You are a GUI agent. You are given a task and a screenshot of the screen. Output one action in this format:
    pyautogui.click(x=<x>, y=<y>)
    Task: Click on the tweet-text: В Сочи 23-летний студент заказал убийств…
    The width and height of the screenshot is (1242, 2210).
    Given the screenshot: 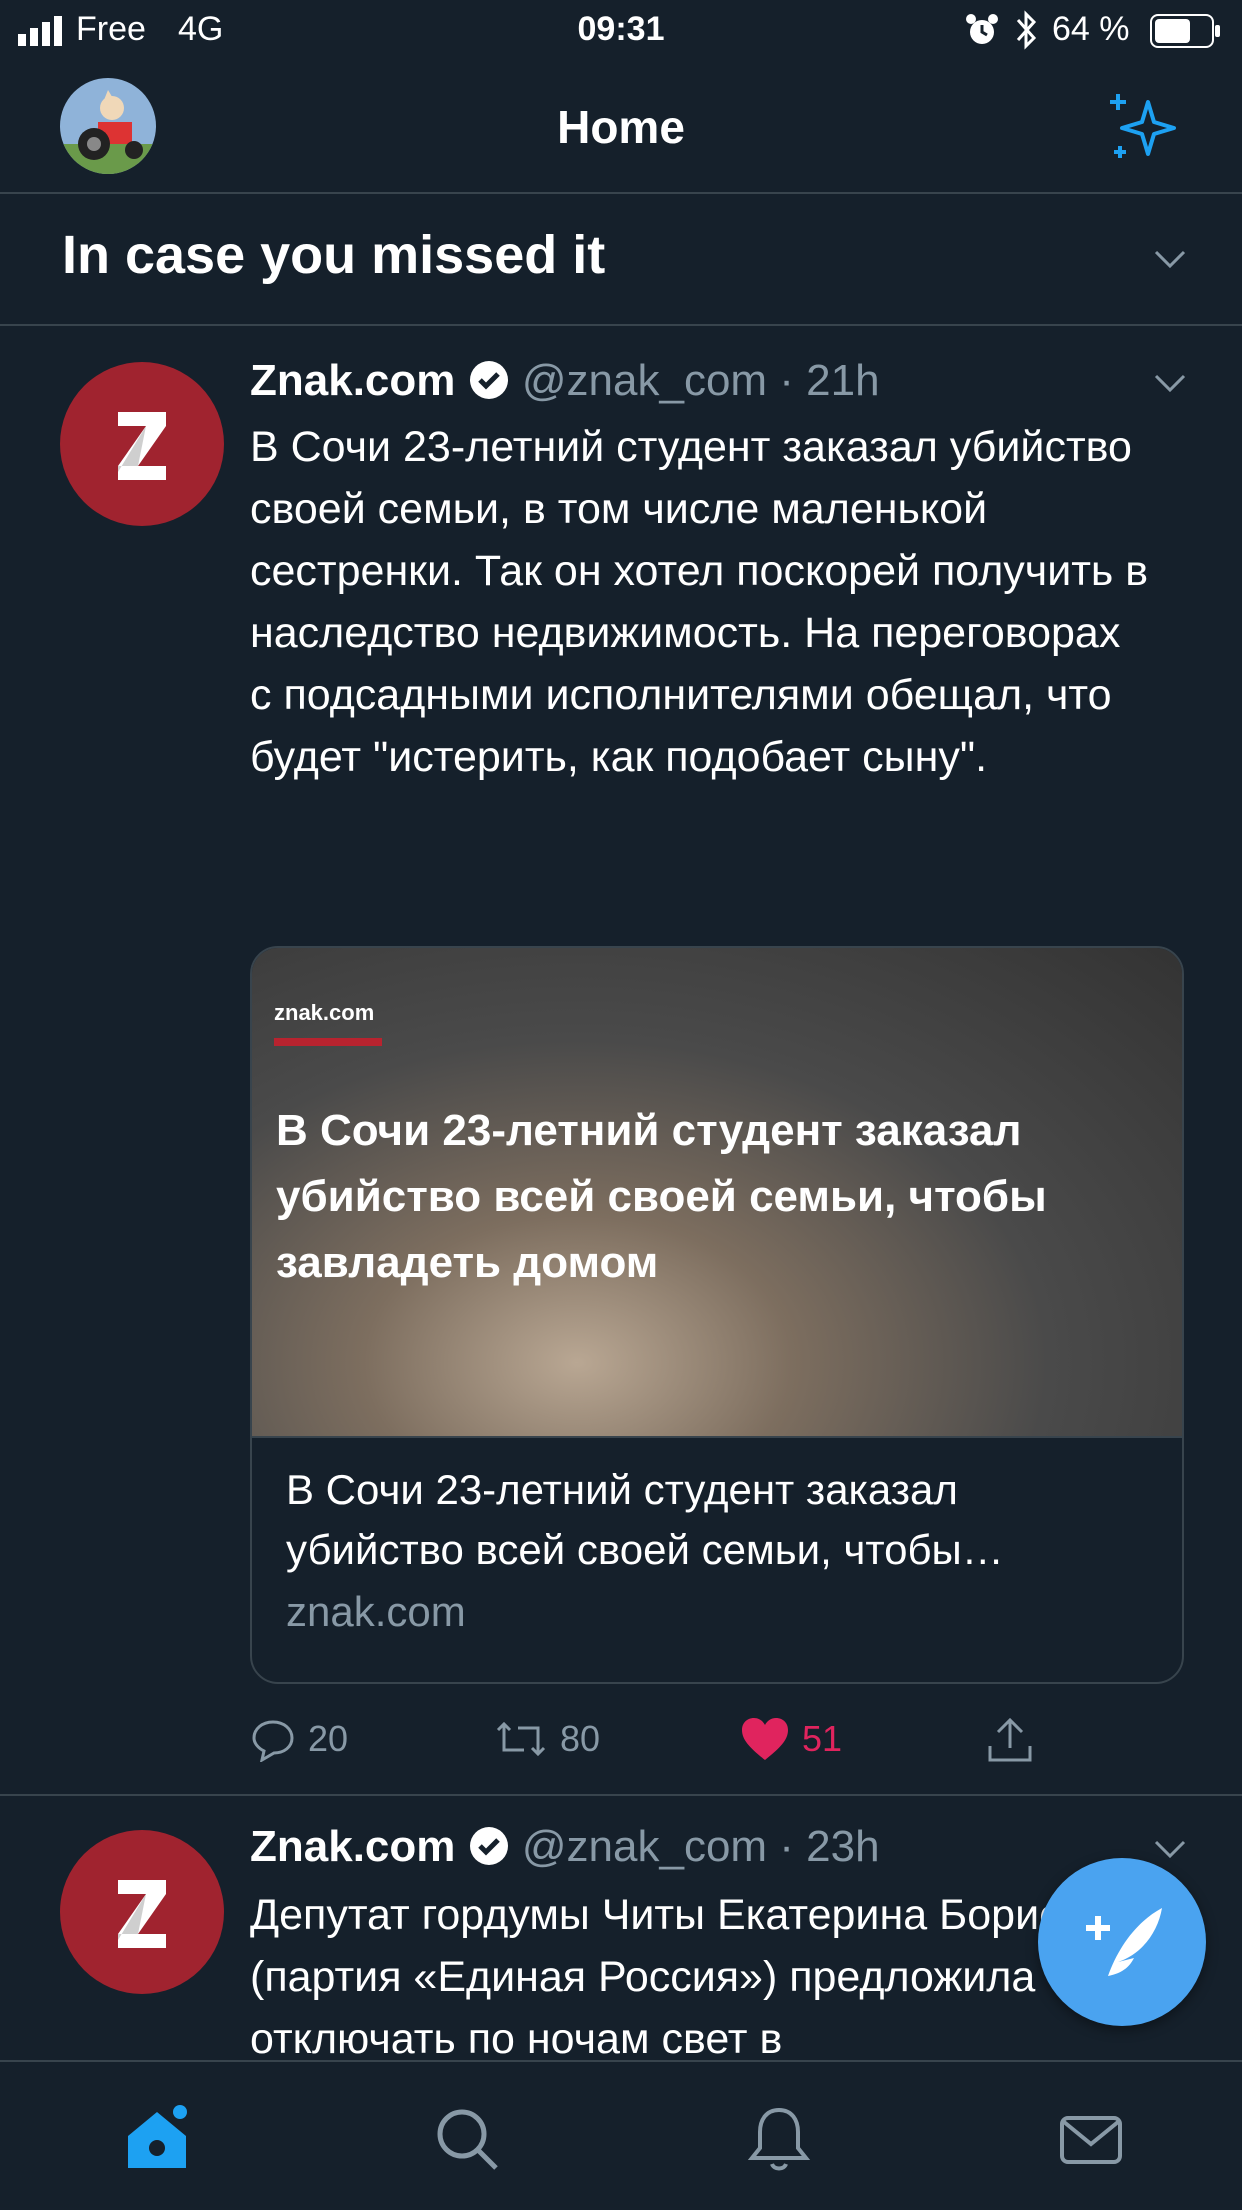 What is the action you would take?
    pyautogui.click(x=699, y=602)
    